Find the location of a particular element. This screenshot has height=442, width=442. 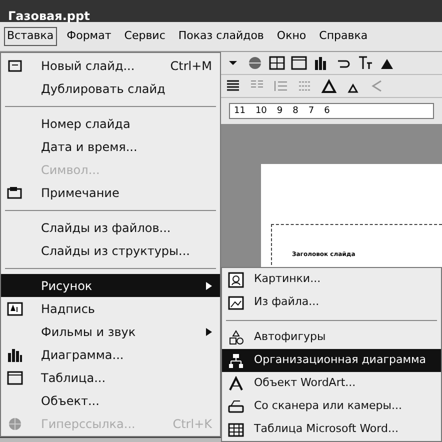

menu-title: Справка is located at coordinates (343, 36).